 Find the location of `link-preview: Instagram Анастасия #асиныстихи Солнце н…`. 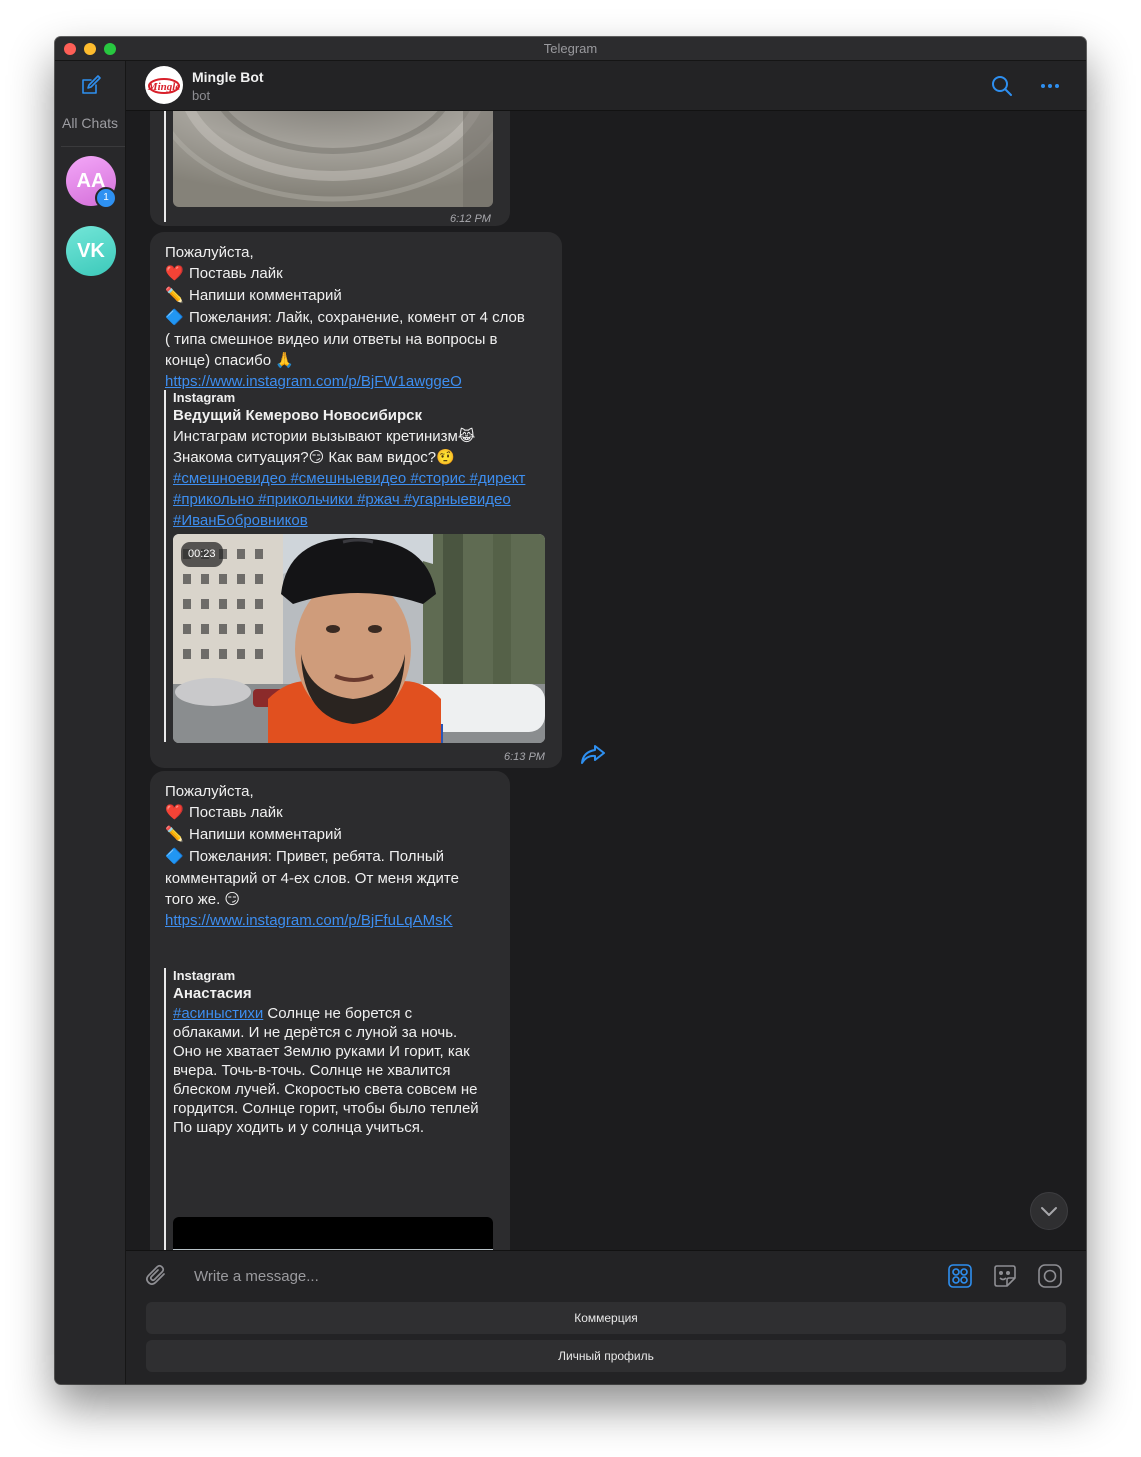

link-preview: Instagram Анастасия #асиныстихи Солнце н… is located at coordinates (338, 1052).